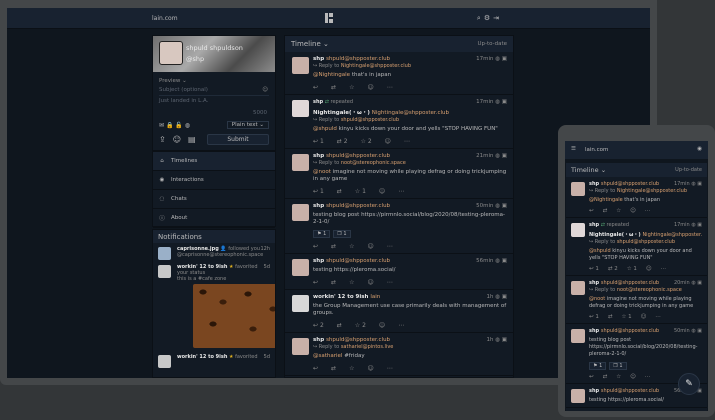 Image resolution: width=715 pixels, height=420 pixels. Describe the element at coordinates (162, 139) in the screenshot. I see `upload-icon: ⇪` at that location.